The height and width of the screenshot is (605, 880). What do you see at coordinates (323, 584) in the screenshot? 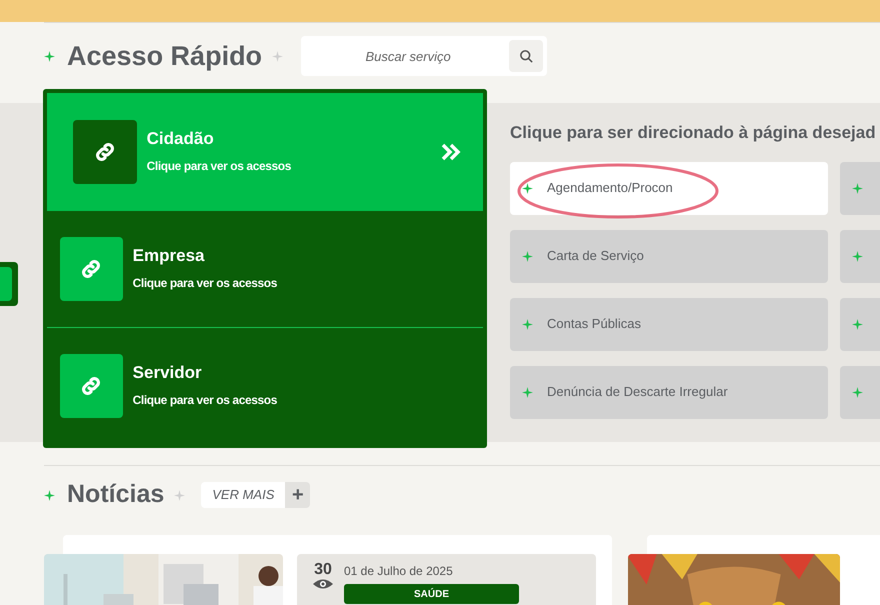
I see `eye-icon` at bounding box center [323, 584].